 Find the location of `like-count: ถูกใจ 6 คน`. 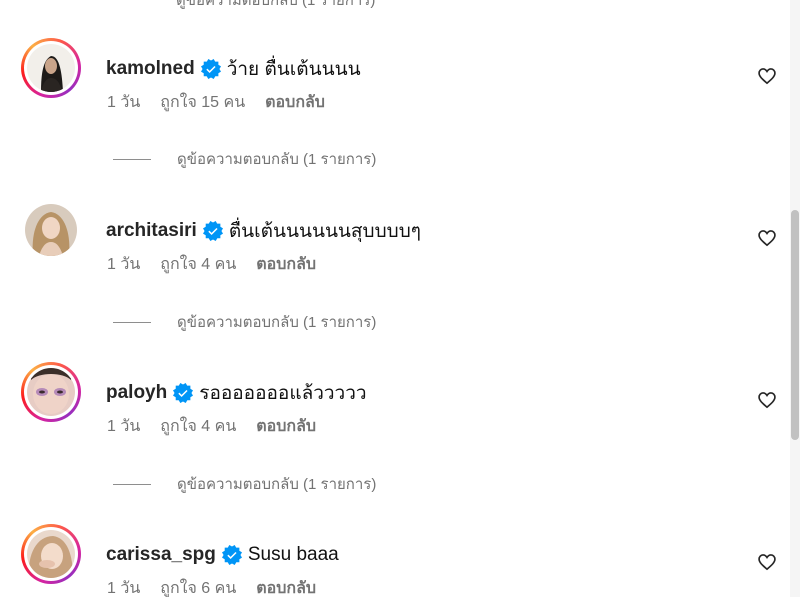

like-count: ถูกใจ 6 คน is located at coordinates (198, 586).